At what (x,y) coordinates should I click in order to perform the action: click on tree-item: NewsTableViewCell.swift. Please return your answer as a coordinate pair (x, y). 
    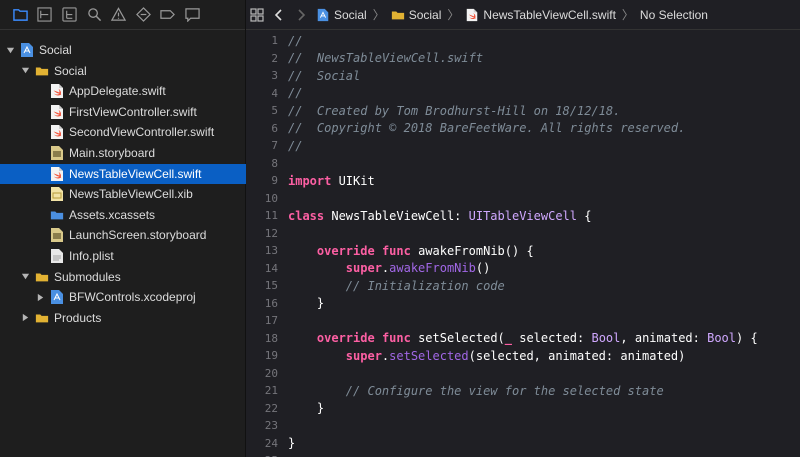
    Looking at the image, I should click on (140, 173).